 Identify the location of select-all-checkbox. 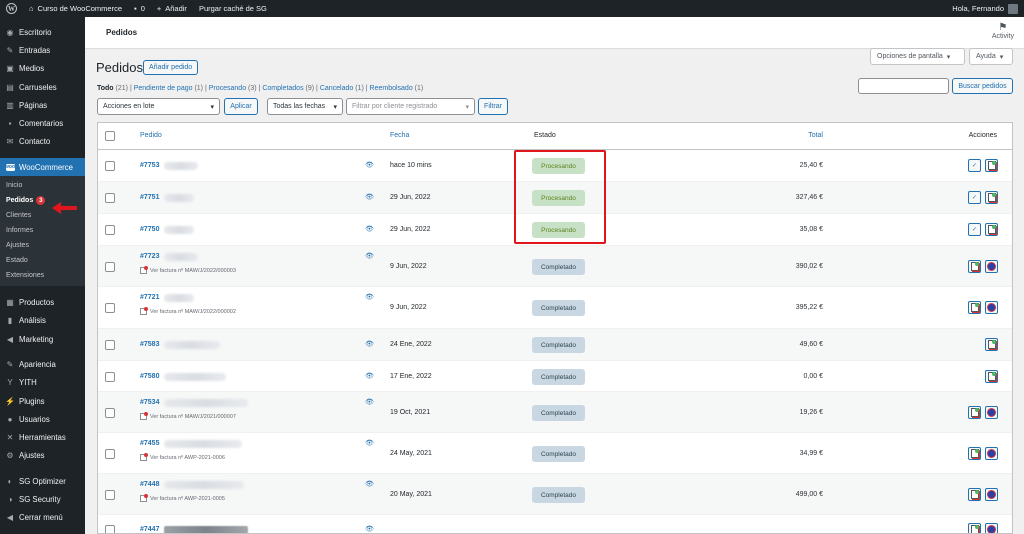
(110, 136).